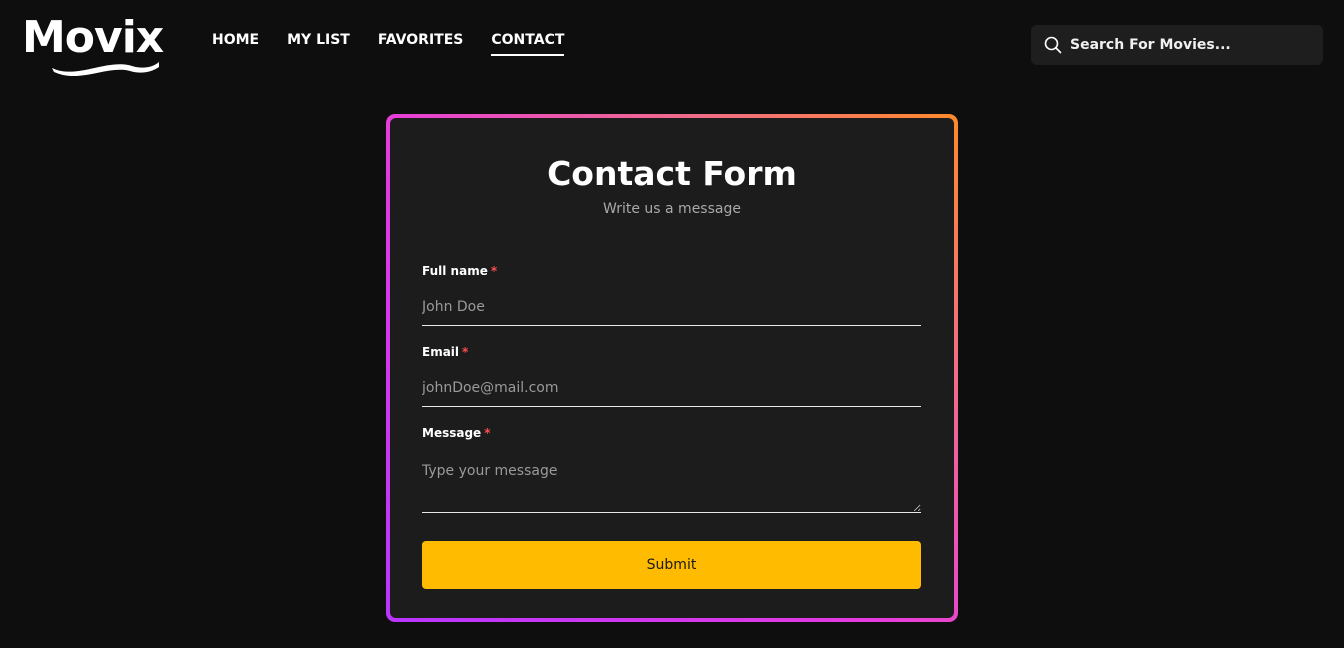  Describe the element at coordinates (528, 44) in the screenshot. I see `nav-contact: CONTACT` at that location.